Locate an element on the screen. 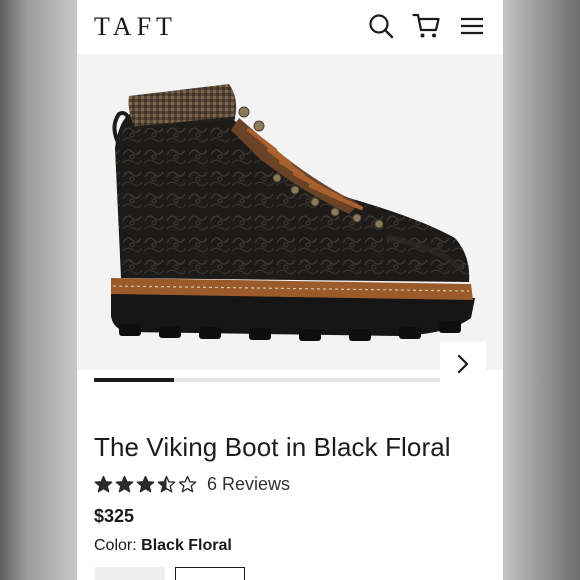  gallery-progress-fill is located at coordinates (134, 380).